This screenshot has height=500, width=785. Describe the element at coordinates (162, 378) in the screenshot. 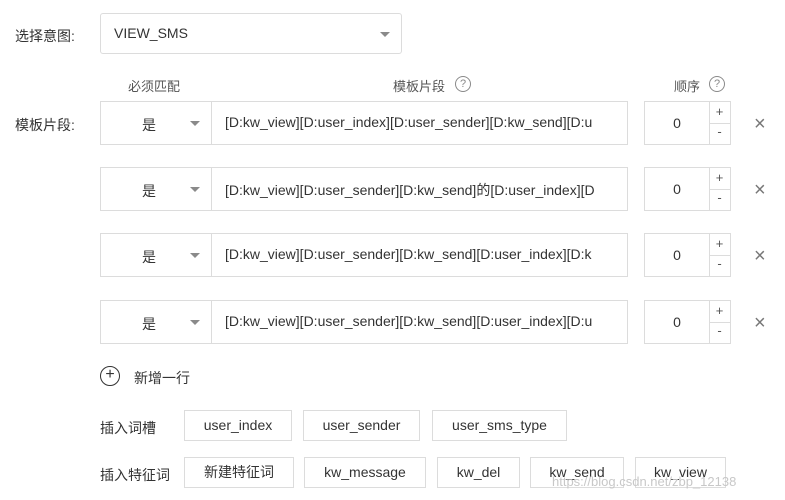

I see `add-row-label: 新增一行` at that location.